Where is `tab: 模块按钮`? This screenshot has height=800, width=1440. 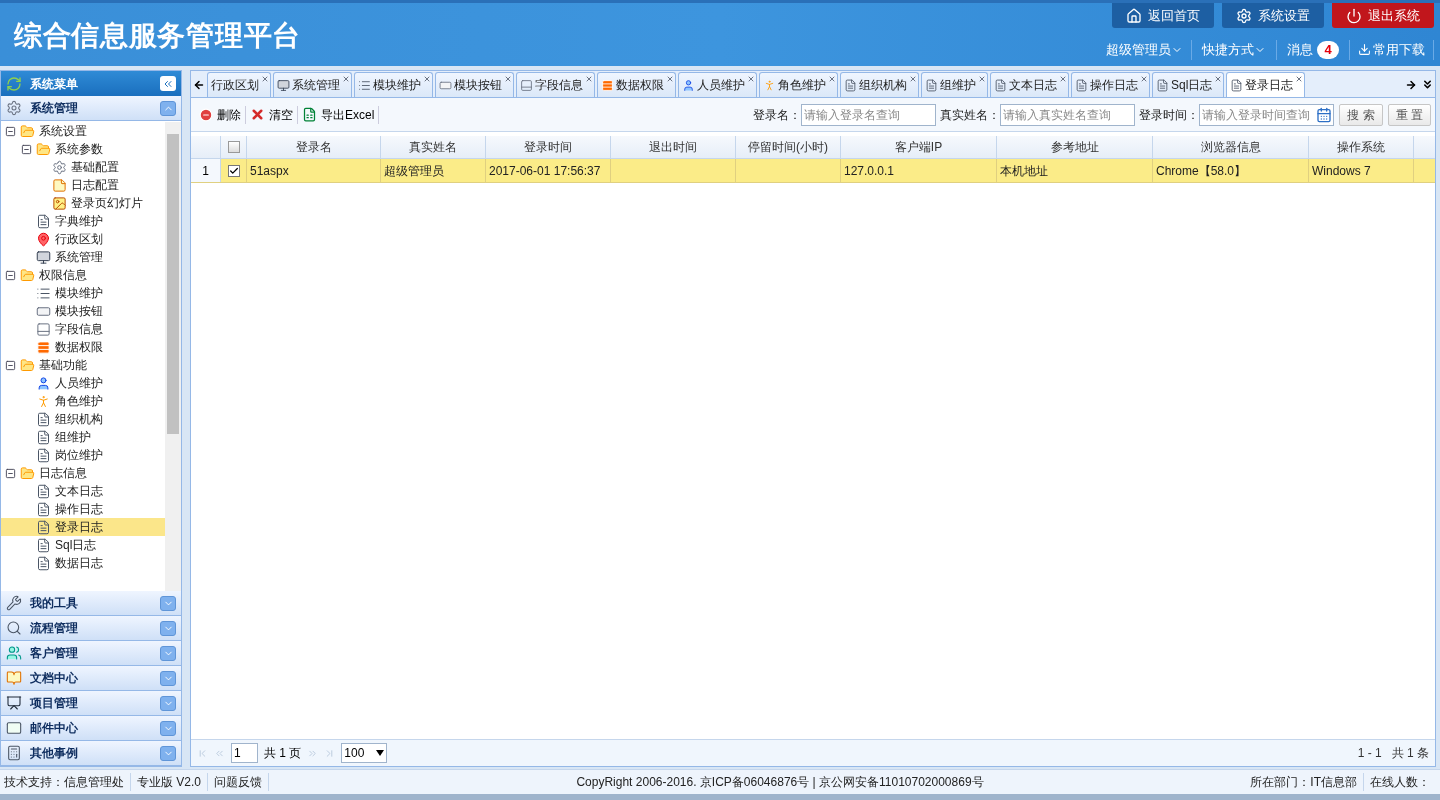 tab: 模块按钮 is located at coordinates (474, 84).